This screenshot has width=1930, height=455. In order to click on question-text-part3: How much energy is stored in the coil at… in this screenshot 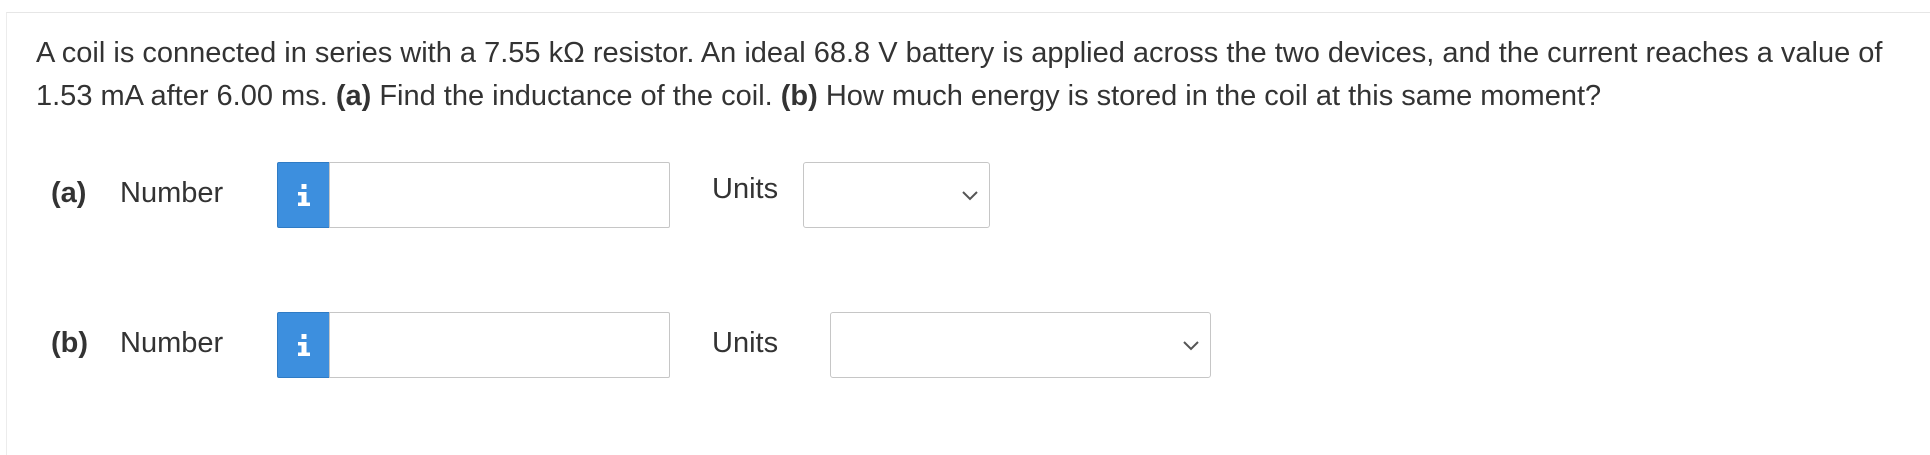, I will do `click(1209, 96)`.